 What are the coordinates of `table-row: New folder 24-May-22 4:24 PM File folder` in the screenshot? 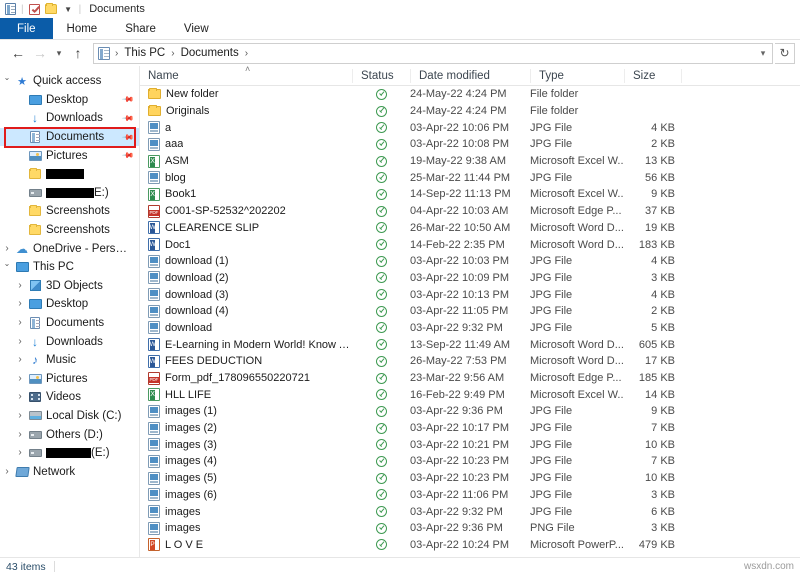 It's located at (470, 94).